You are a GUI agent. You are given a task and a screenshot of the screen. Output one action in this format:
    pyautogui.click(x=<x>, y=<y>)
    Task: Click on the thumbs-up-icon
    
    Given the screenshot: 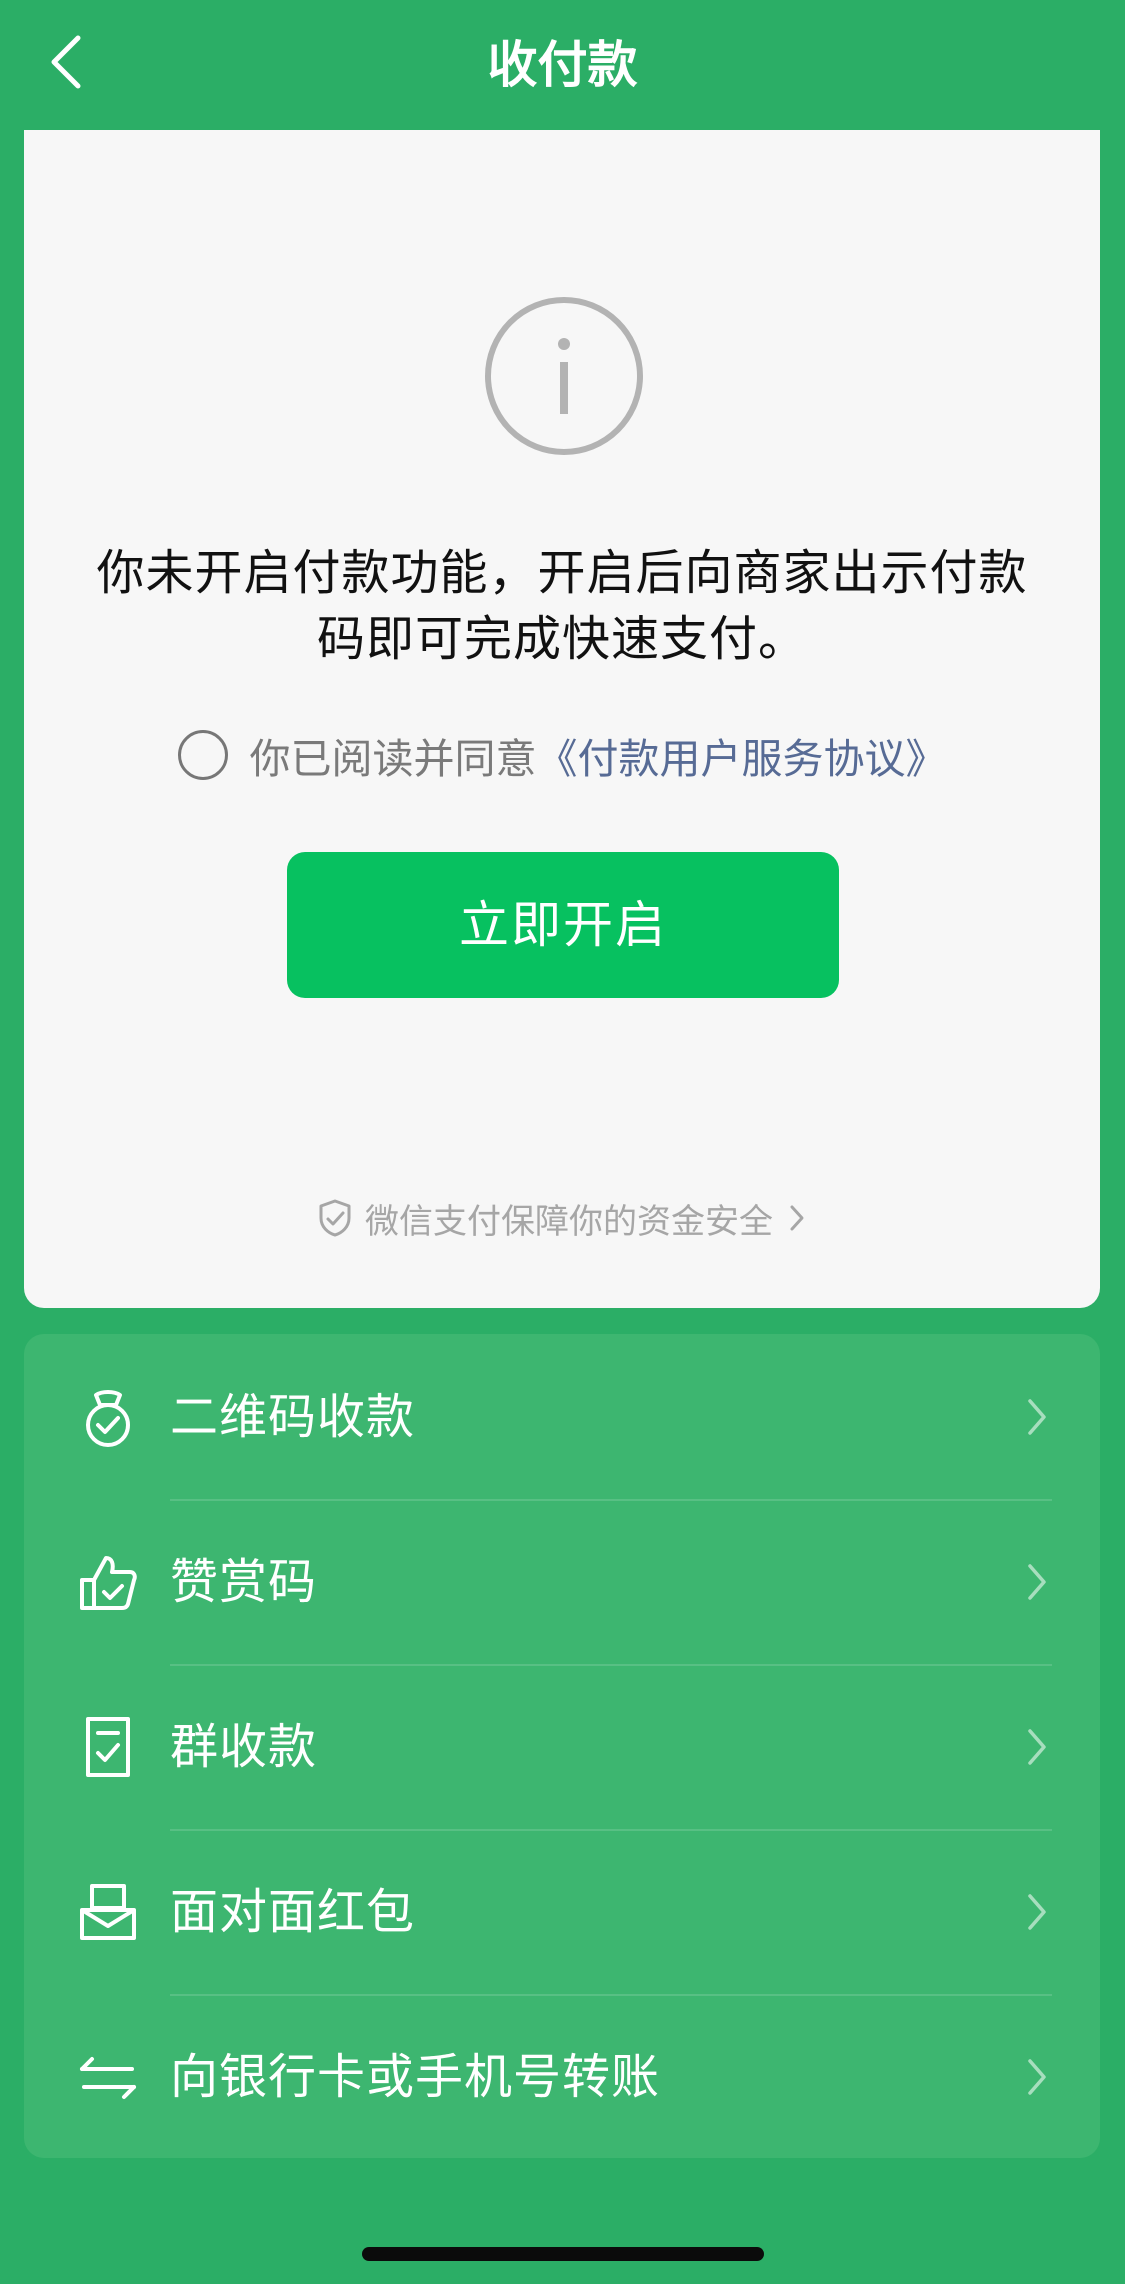 What is the action you would take?
    pyautogui.click(x=108, y=1582)
    